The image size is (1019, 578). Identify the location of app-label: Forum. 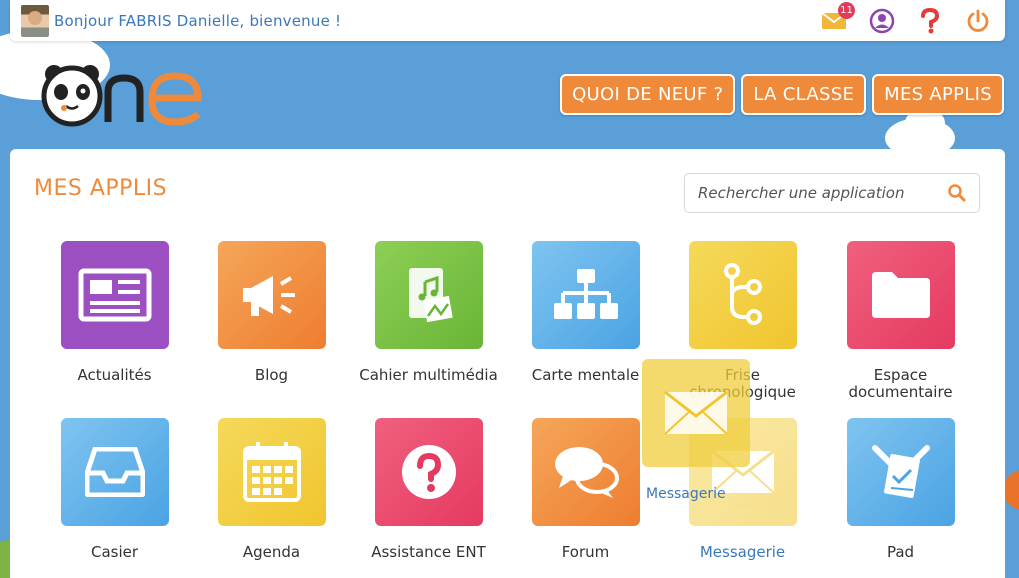
(585, 552).